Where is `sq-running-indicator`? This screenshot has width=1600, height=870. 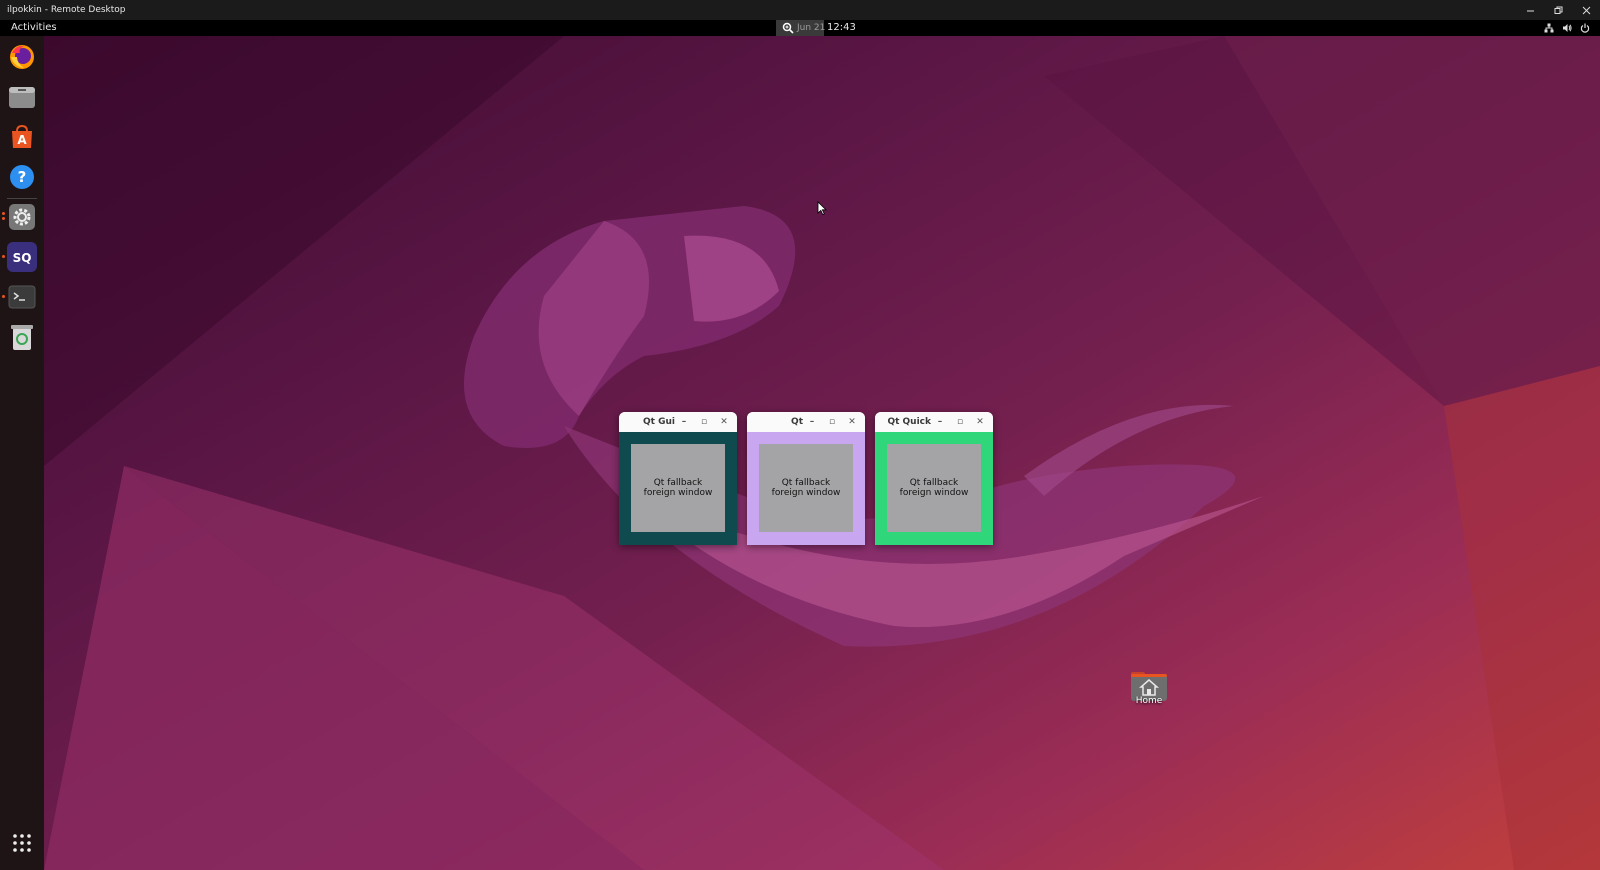
sq-running-indicator is located at coordinates (3, 256).